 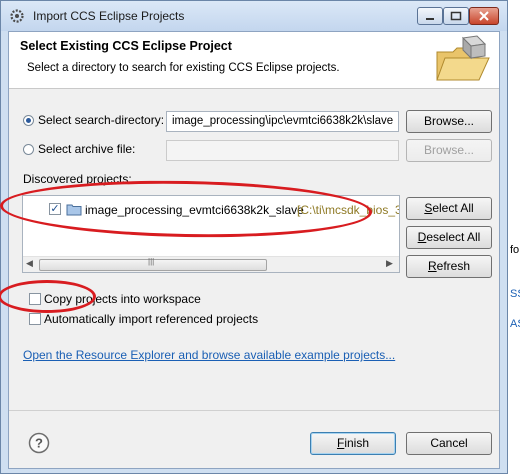 I want to click on eclipse-gear-icon, so click(x=17, y=16).